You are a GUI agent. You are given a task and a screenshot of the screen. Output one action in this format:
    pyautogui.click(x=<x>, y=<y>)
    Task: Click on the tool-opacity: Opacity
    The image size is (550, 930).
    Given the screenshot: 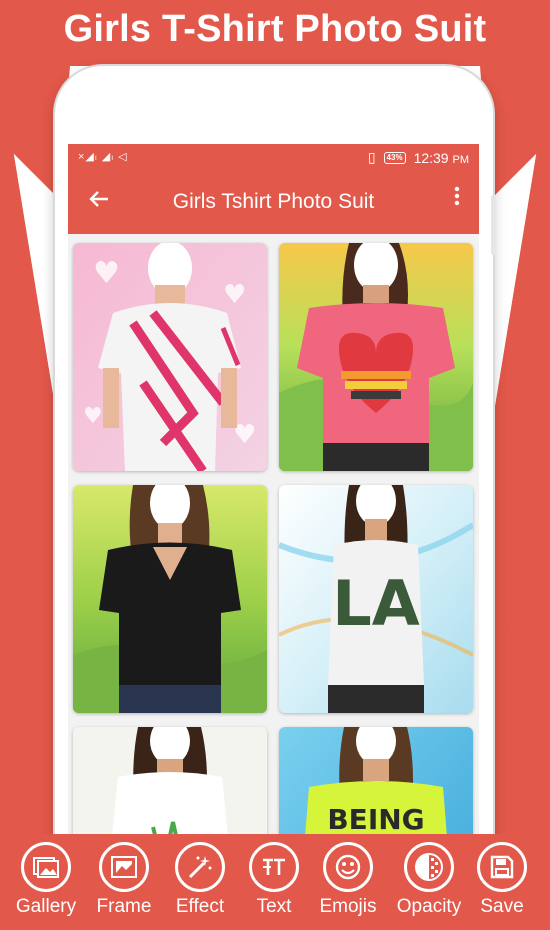 What is the action you would take?
    pyautogui.click(x=429, y=880)
    